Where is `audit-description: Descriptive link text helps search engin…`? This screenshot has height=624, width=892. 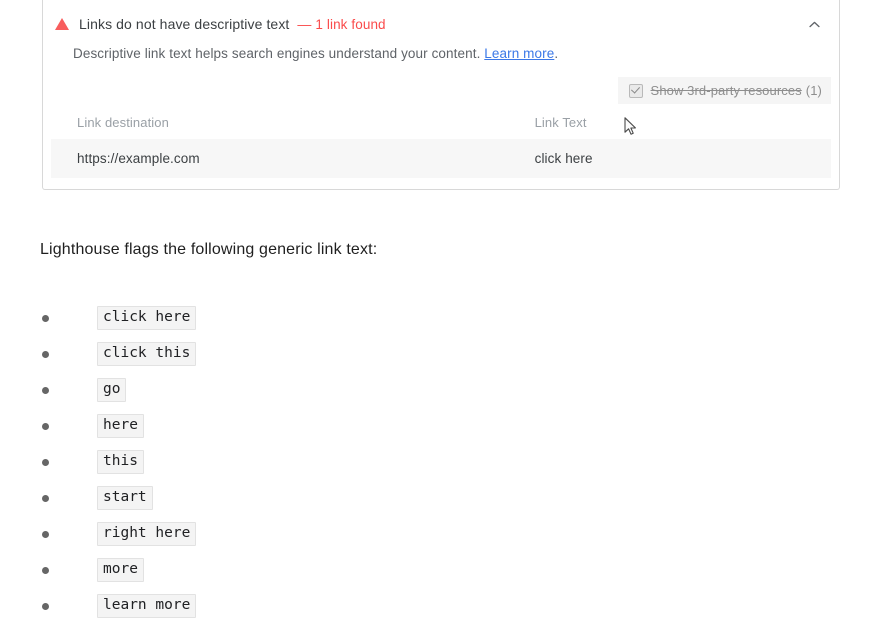 audit-description: Descriptive link text helps search engin… is located at coordinates (441, 54).